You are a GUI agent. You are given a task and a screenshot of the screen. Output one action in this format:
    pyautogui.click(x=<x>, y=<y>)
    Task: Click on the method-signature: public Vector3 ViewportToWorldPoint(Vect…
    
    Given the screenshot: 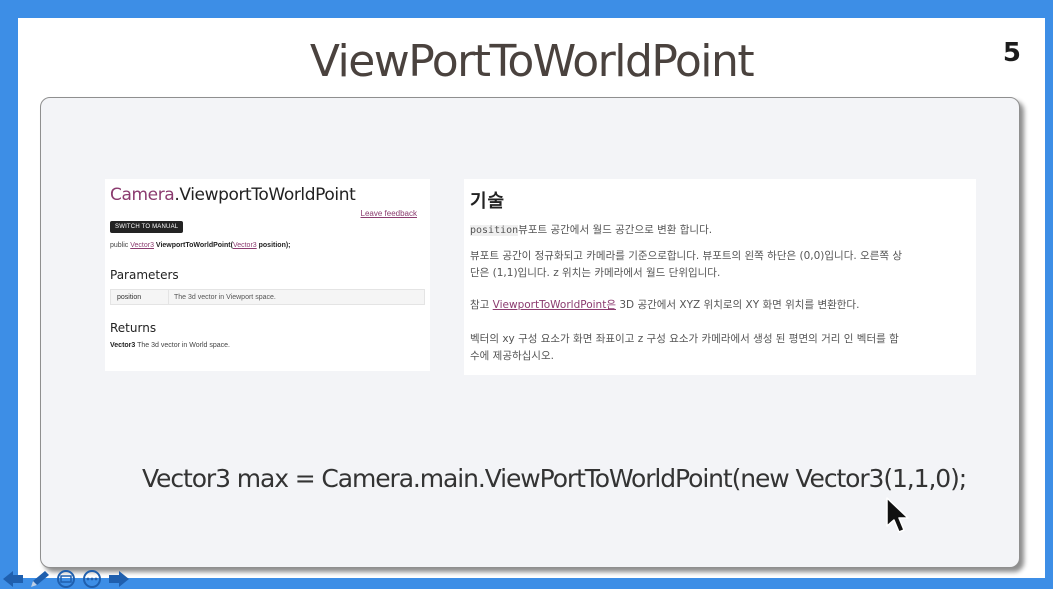 What is the action you would take?
    pyautogui.click(x=267, y=245)
    